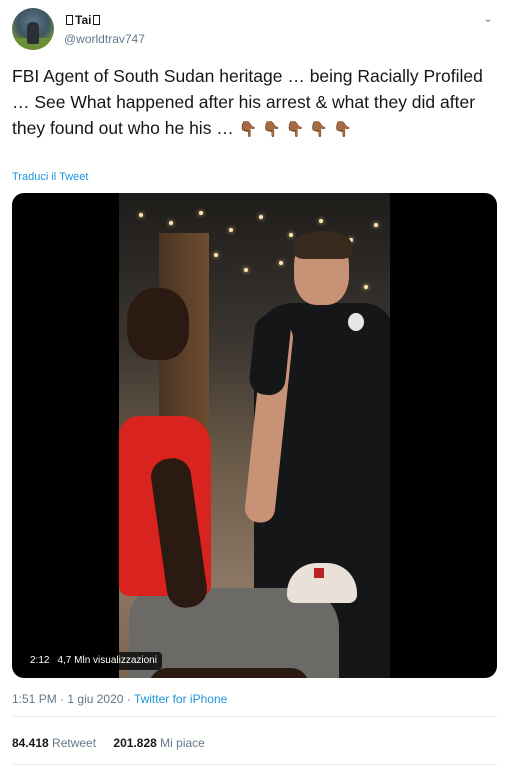  I want to click on cap-logo, so click(319, 573).